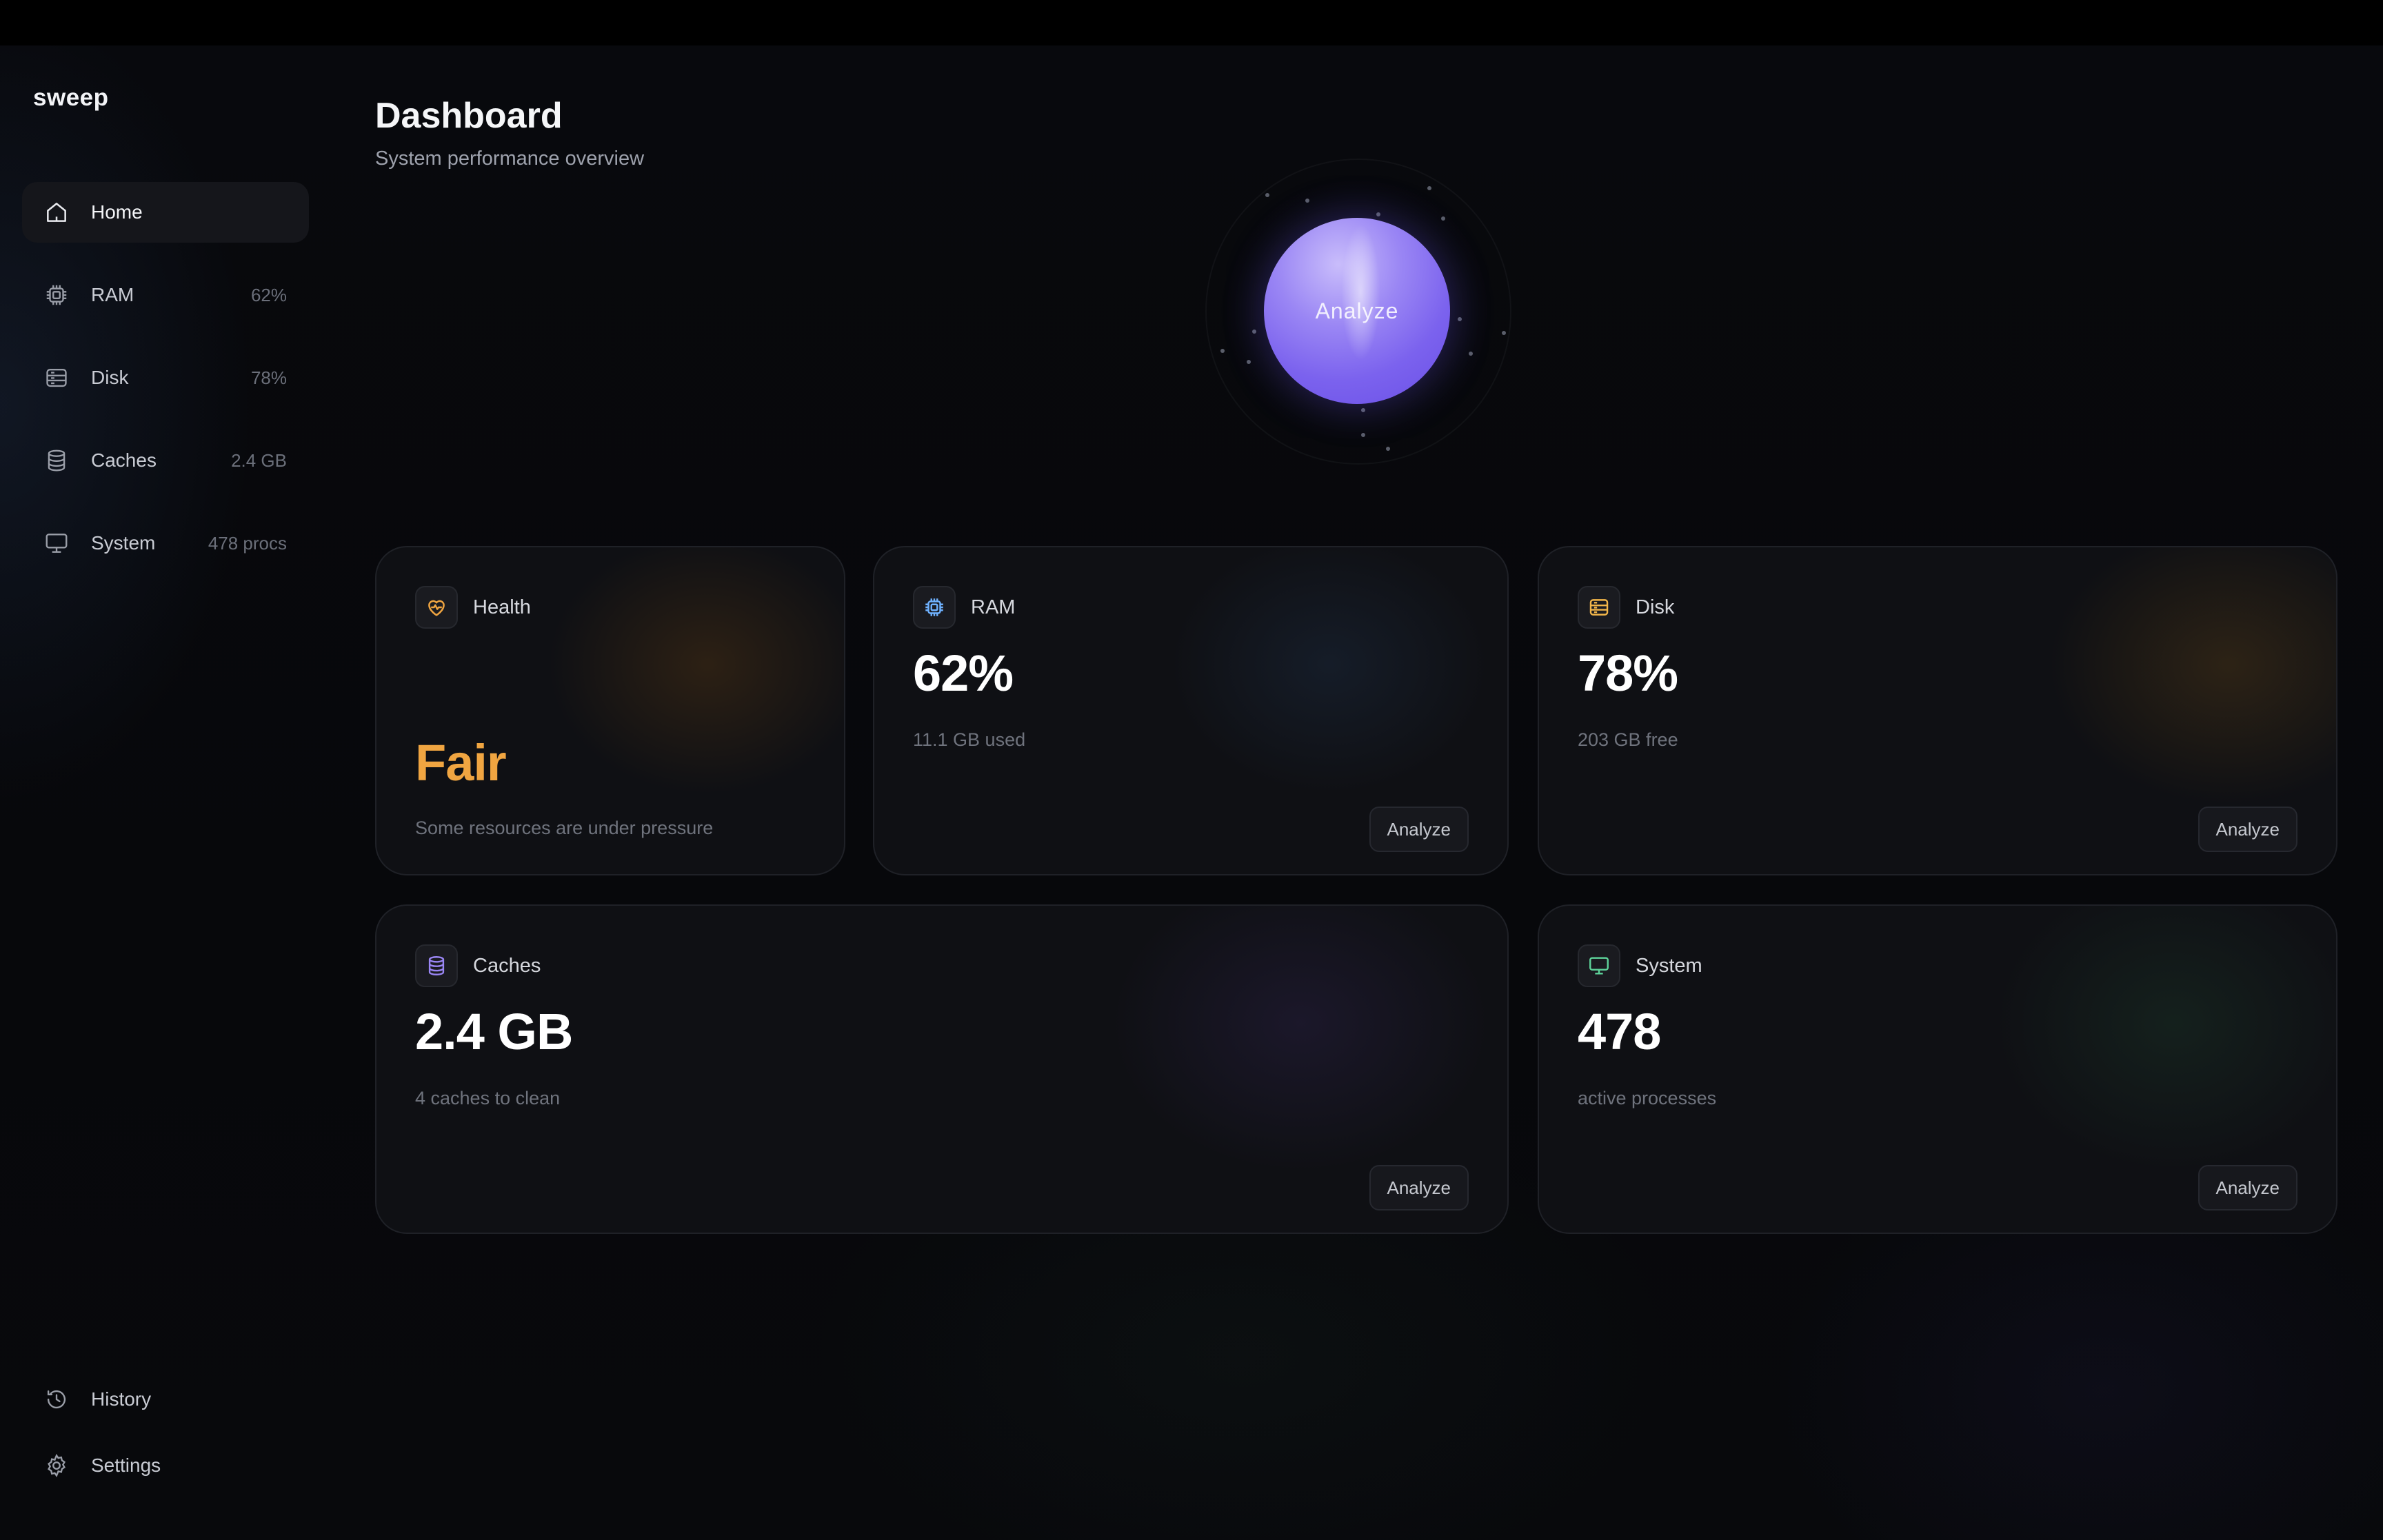  What do you see at coordinates (510, 159) in the screenshot?
I see `page-subtitle: System performance overview` at bounding box center [510, 159].